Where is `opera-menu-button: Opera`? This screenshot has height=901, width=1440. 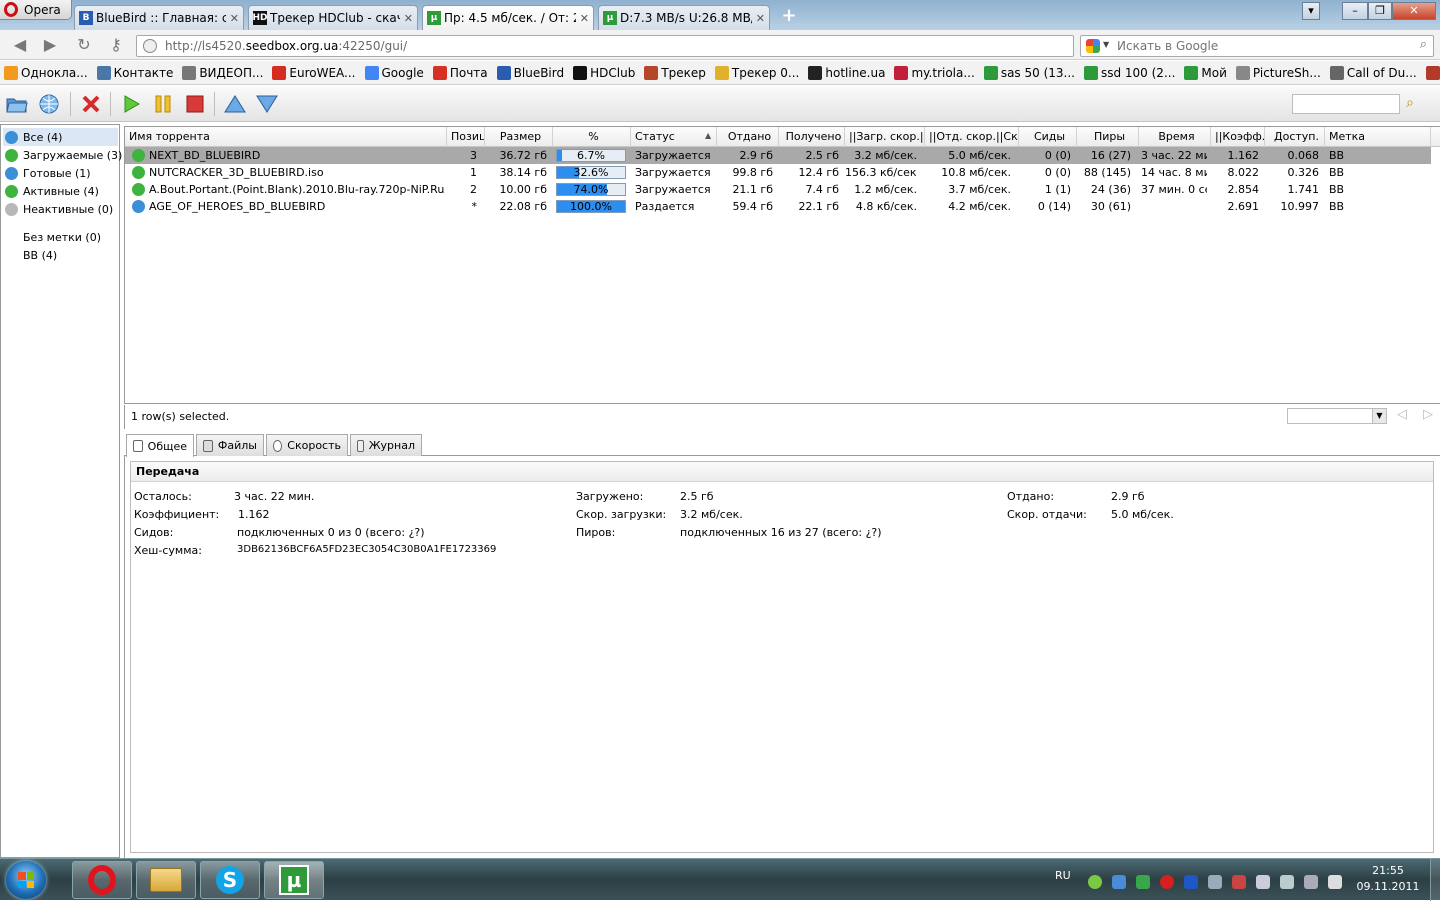
opera-menu-button: Opera is located at coordinates (36, 10).